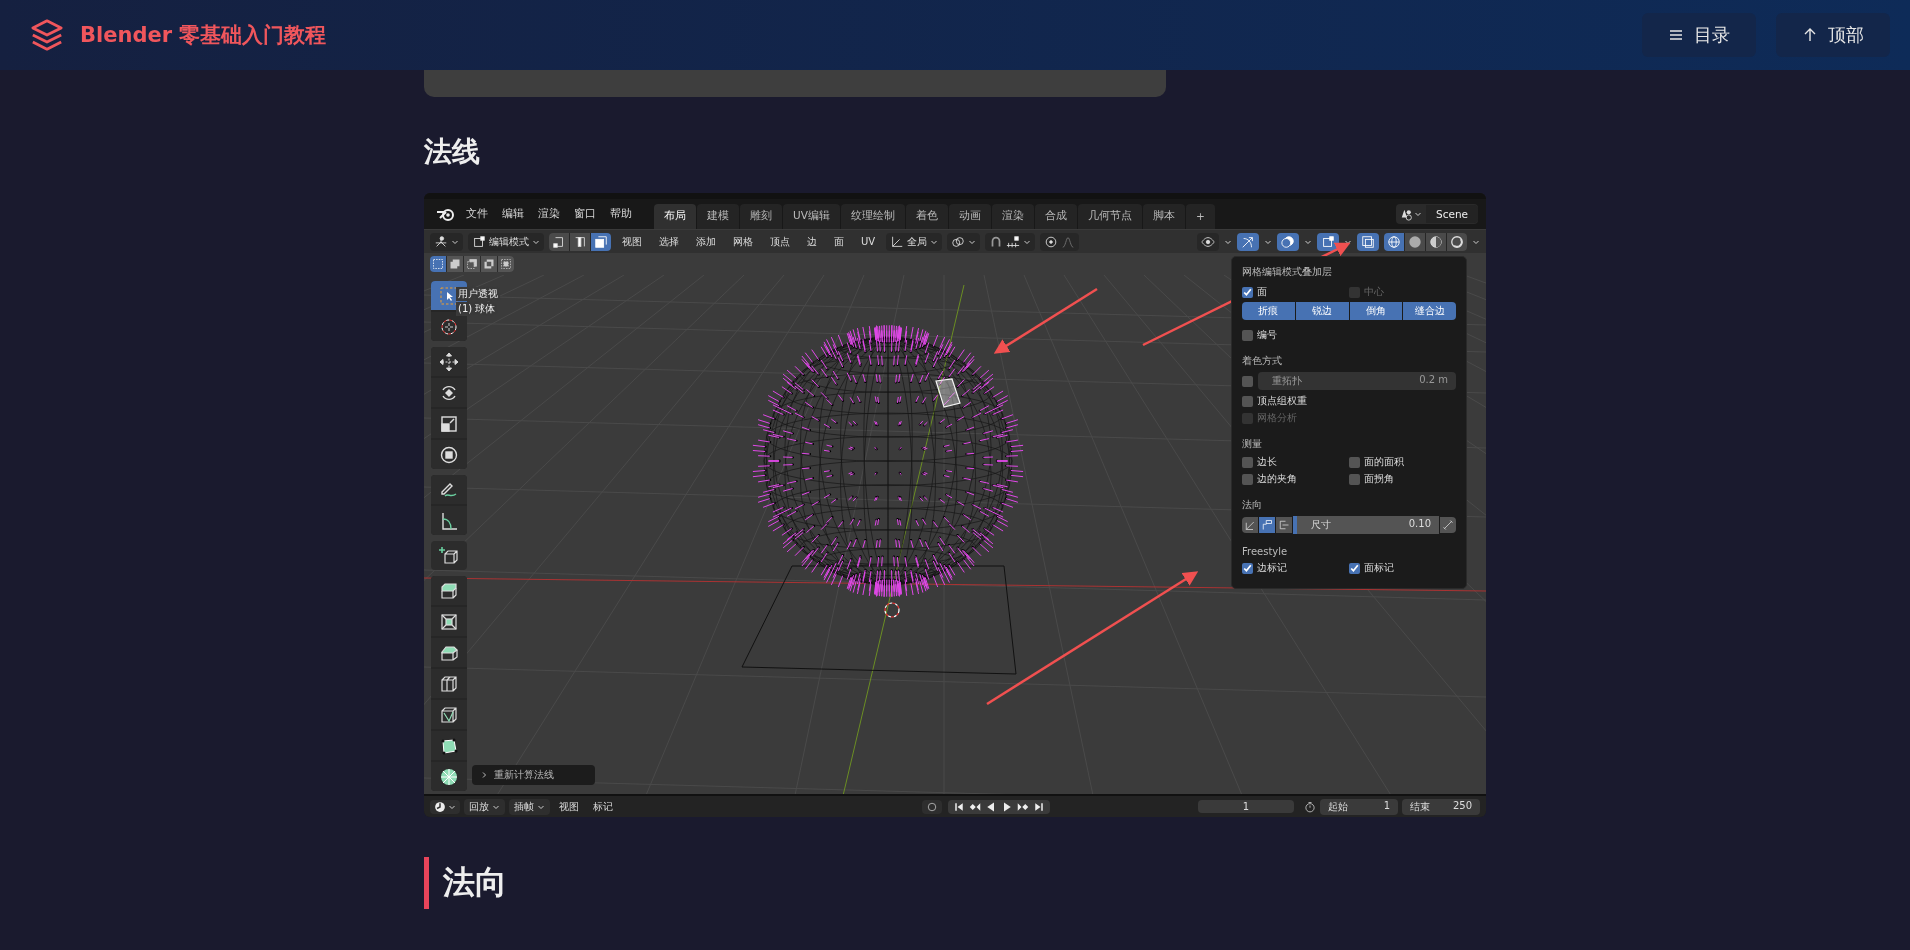  Describe the element at coordinates (812, 241) in the screenshot. I see `menu-item: 边` at that location.